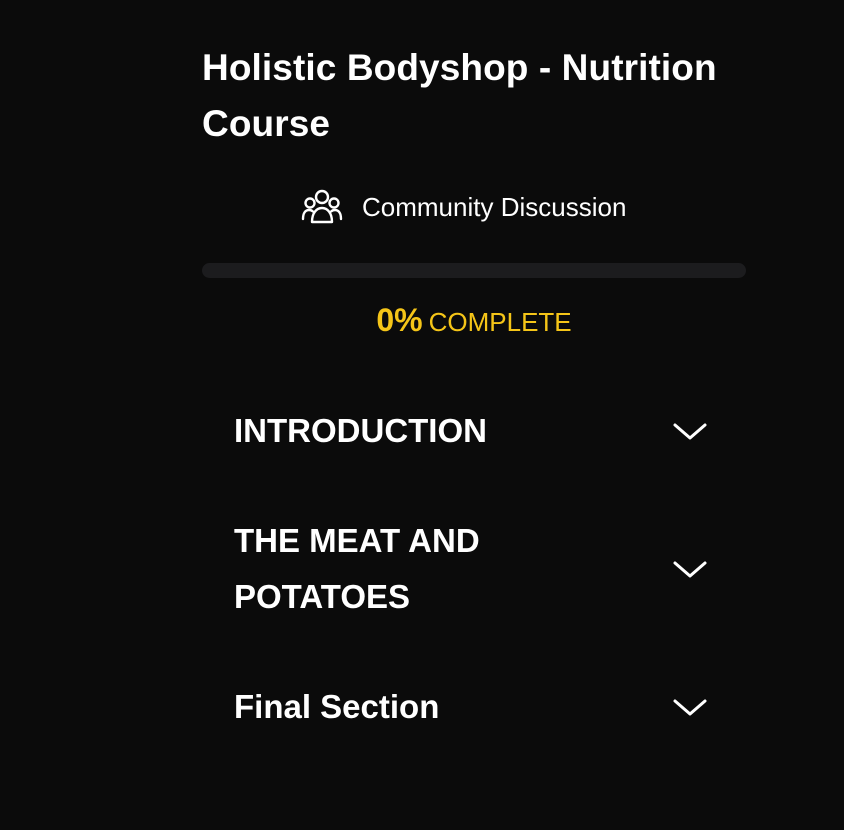  I want to click on section-introduction: INTRODUCTION, so click(474, 431).